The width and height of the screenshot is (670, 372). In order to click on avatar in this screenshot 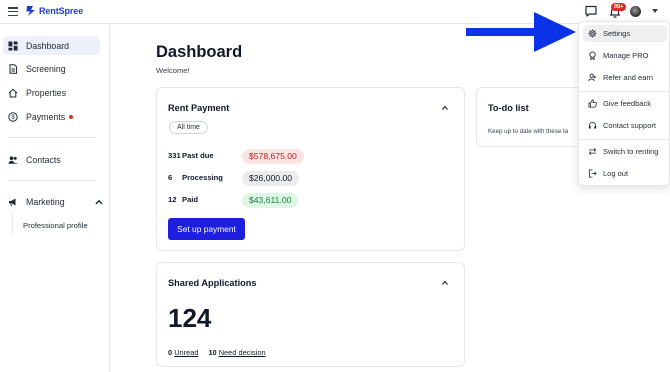, I will do `click(635, 11)`.